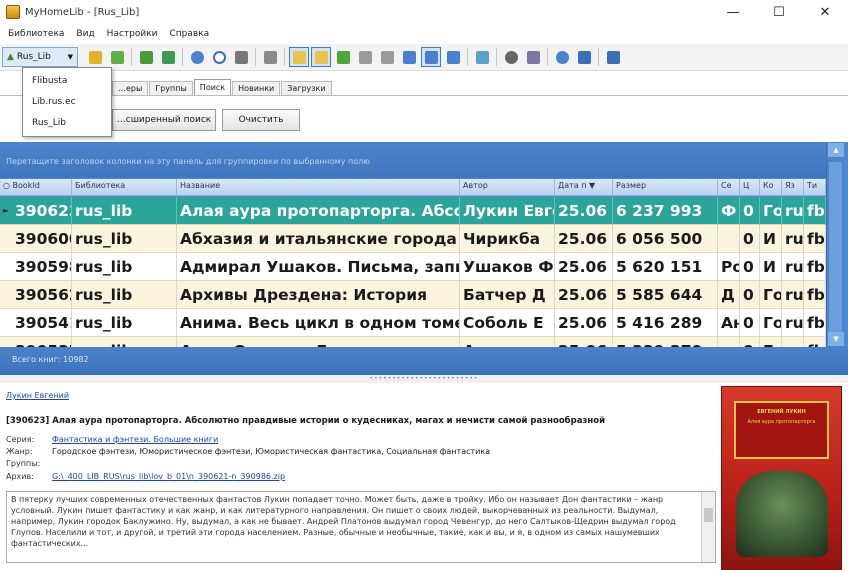  What do you see at coordinates (835, 247) in the screenshot?
I see `scroll-thumb` at bounding box center [835, 247].